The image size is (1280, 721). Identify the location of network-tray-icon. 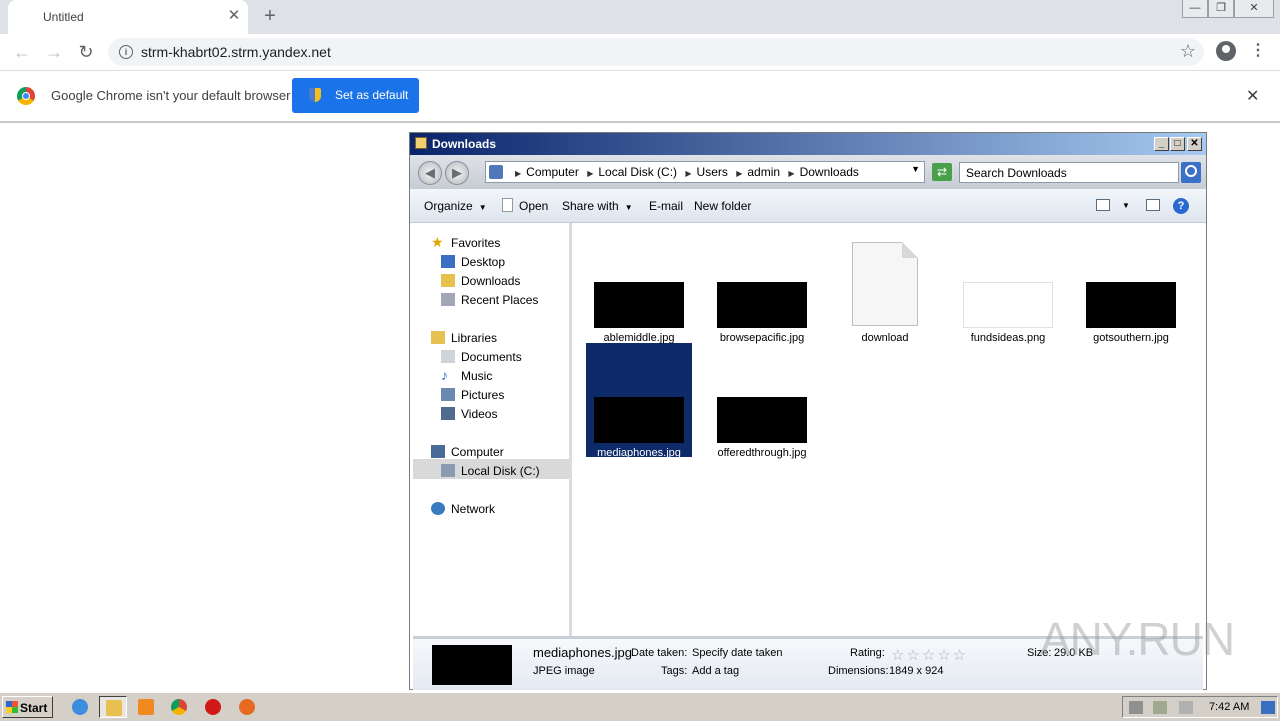
(1160, 707).